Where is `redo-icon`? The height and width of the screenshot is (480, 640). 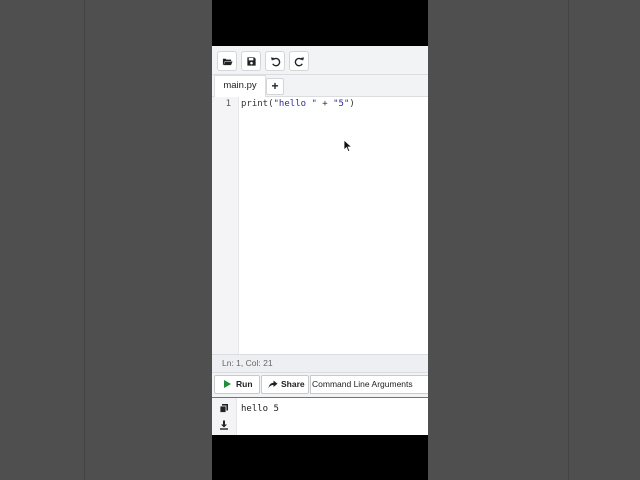 redo-icon is located at coordinates (299, 61).